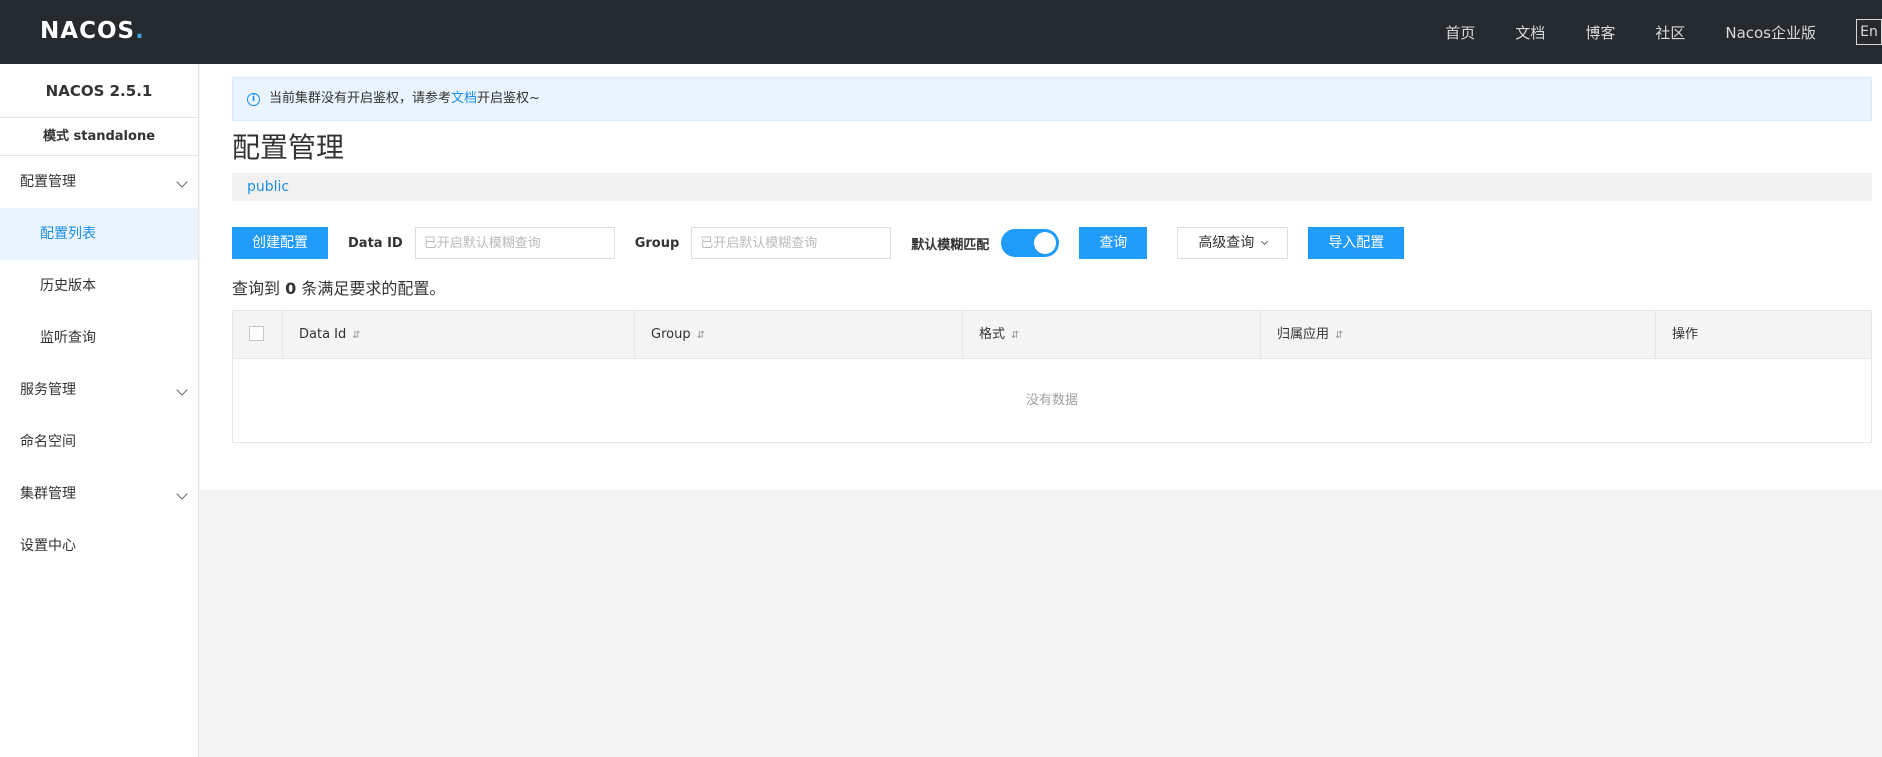  I want to click on advanced-query-button: 高级查询, so click(1233, 243).